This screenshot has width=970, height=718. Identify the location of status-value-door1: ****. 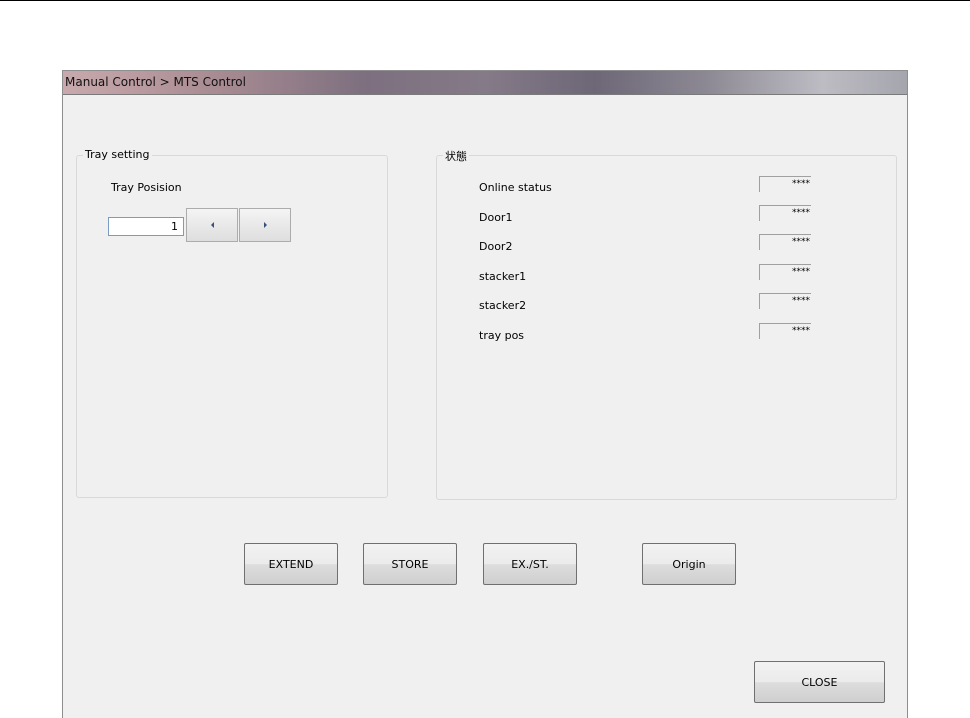
(785, 213).